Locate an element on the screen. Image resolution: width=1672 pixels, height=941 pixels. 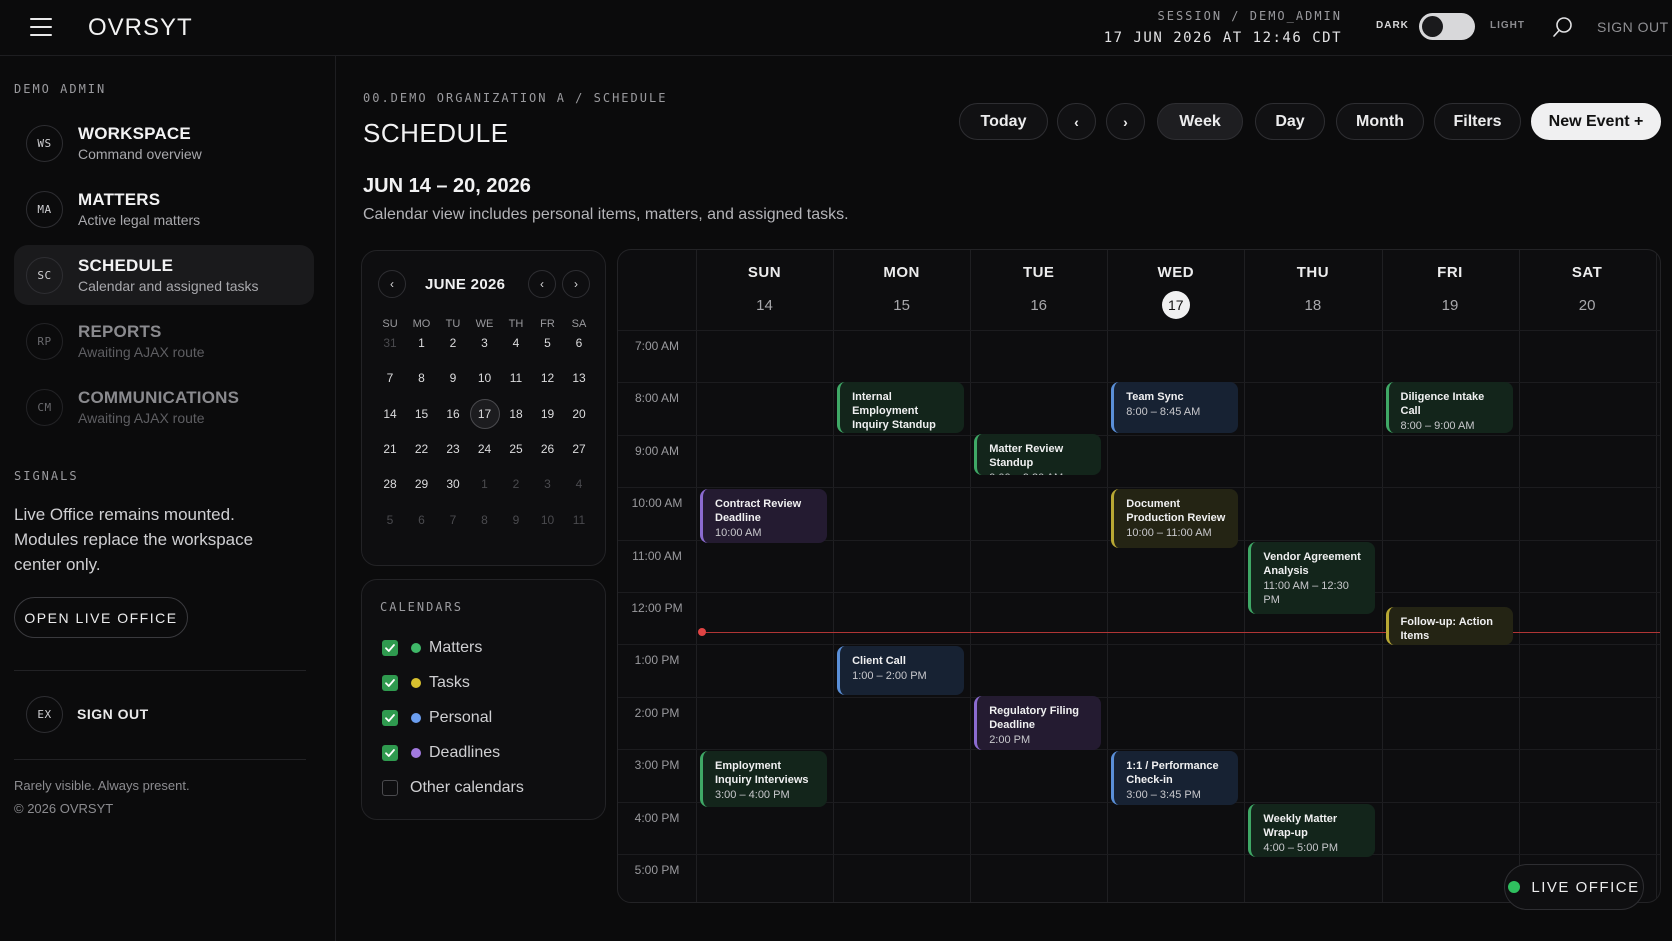
prev-week-button: ‹ is located at coordinates (1076, 121).